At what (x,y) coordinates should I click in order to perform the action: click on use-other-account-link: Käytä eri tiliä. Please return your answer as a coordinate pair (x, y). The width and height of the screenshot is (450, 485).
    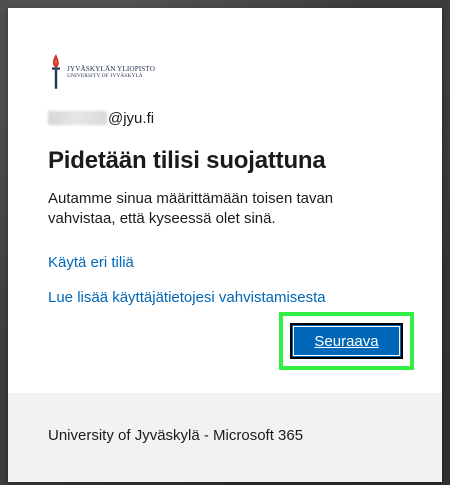
    Looking at the image, I should click on (91, 262).